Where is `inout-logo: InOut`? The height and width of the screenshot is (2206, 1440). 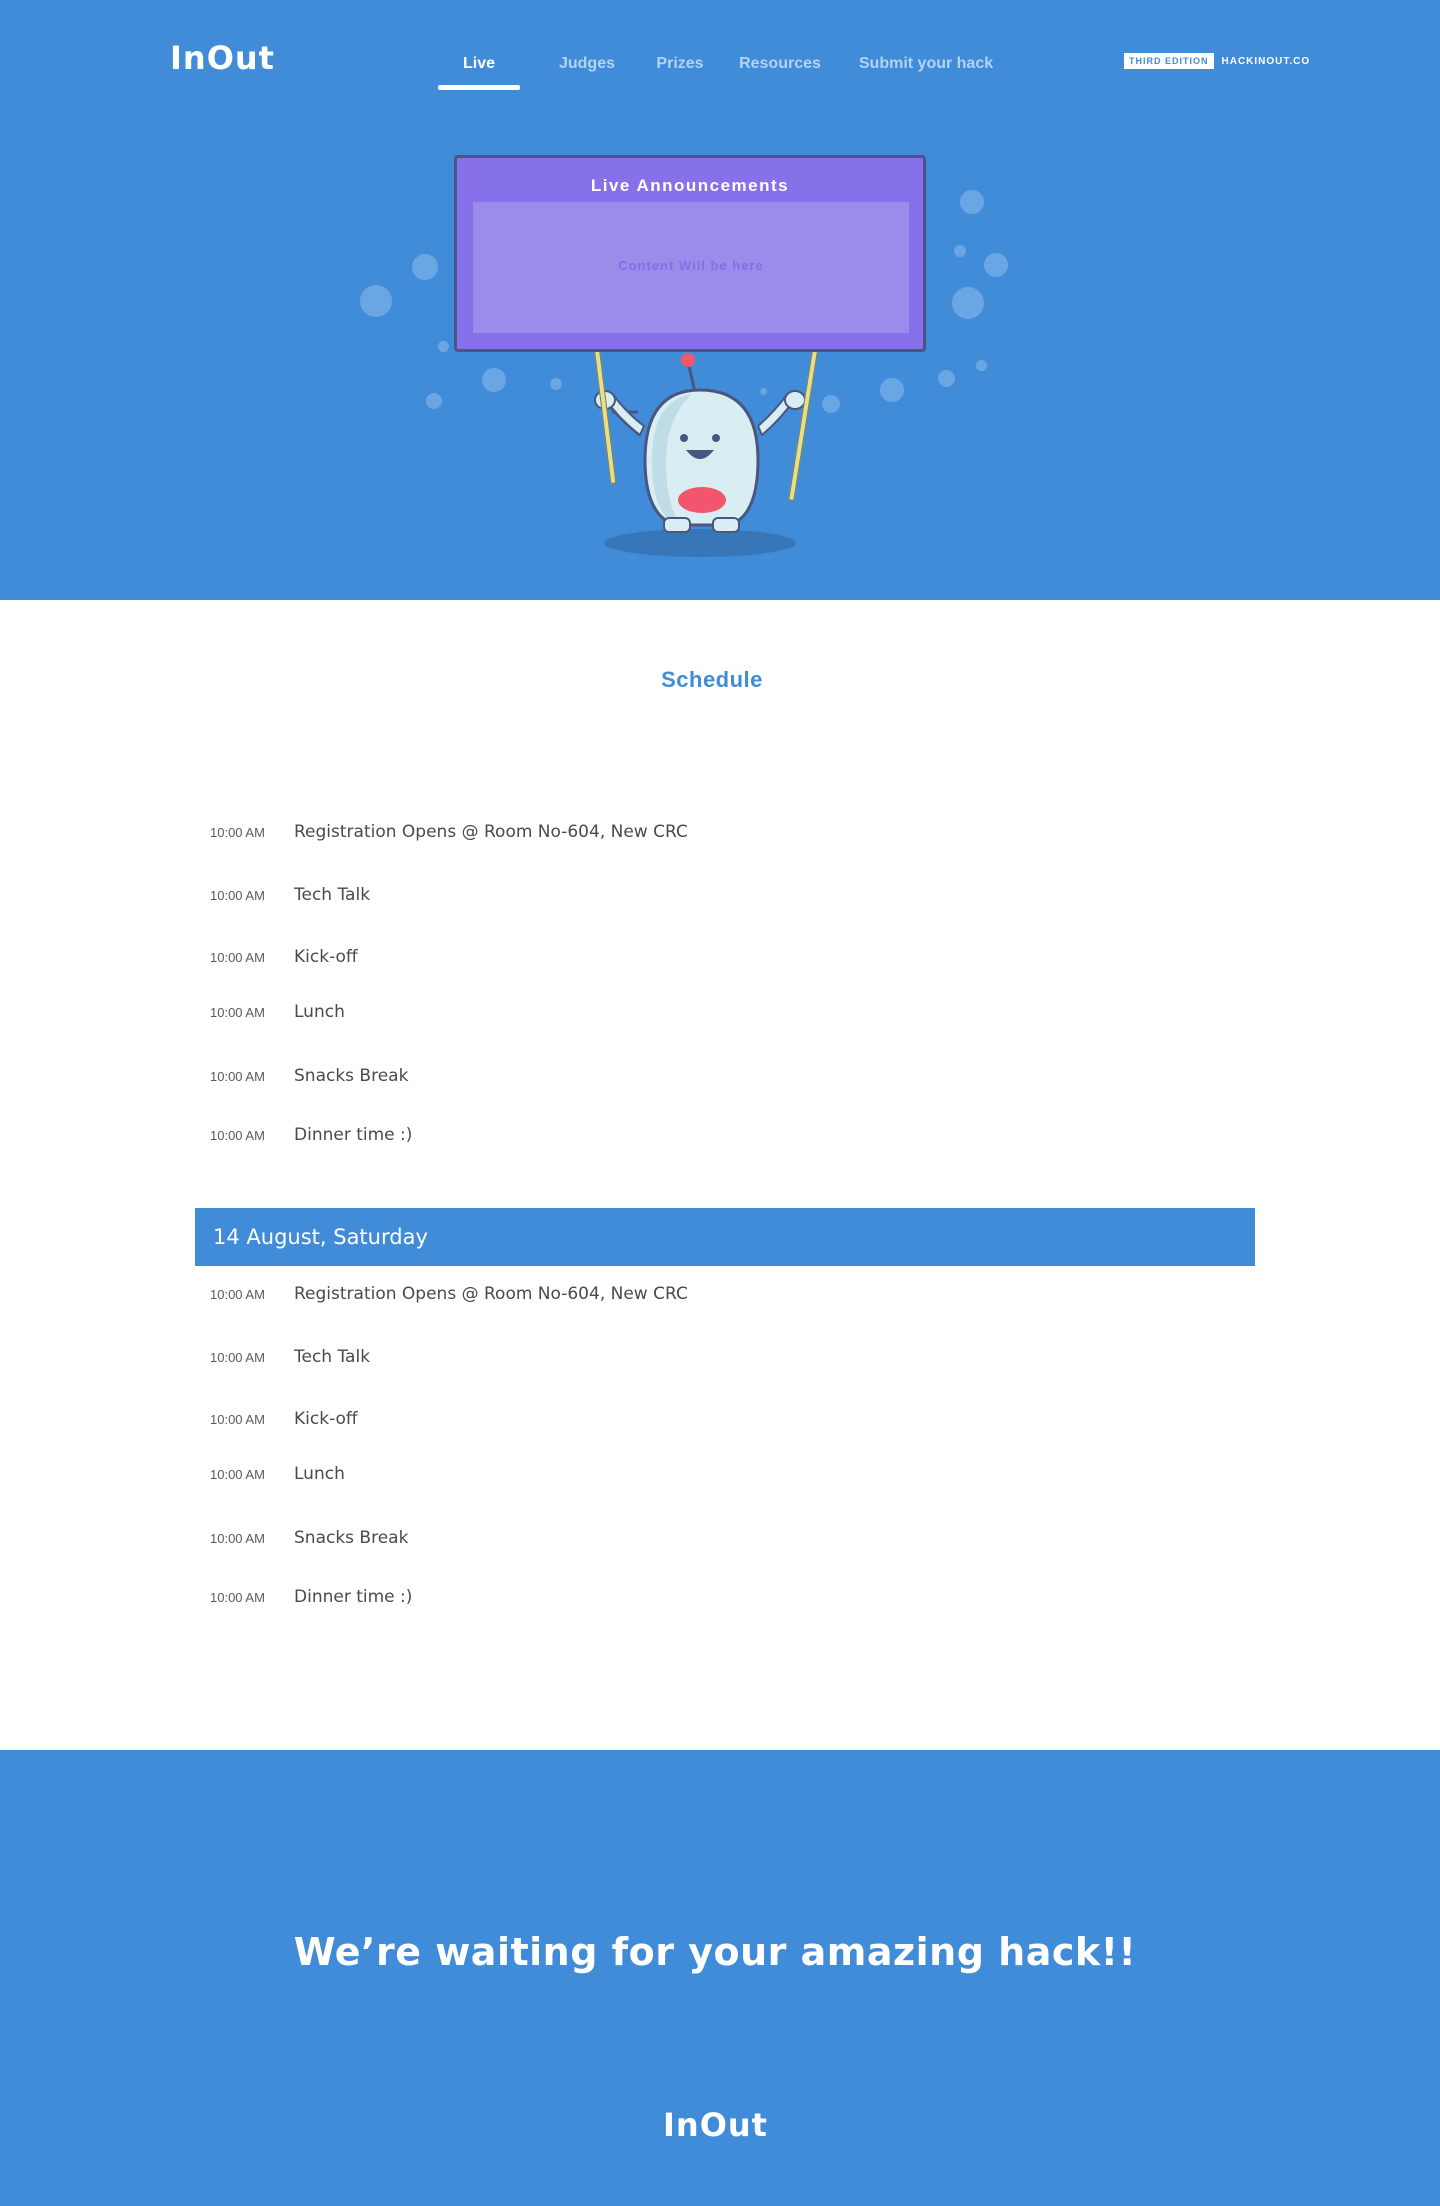 inout-logo: InOut is located at coordinates (715, 2125).